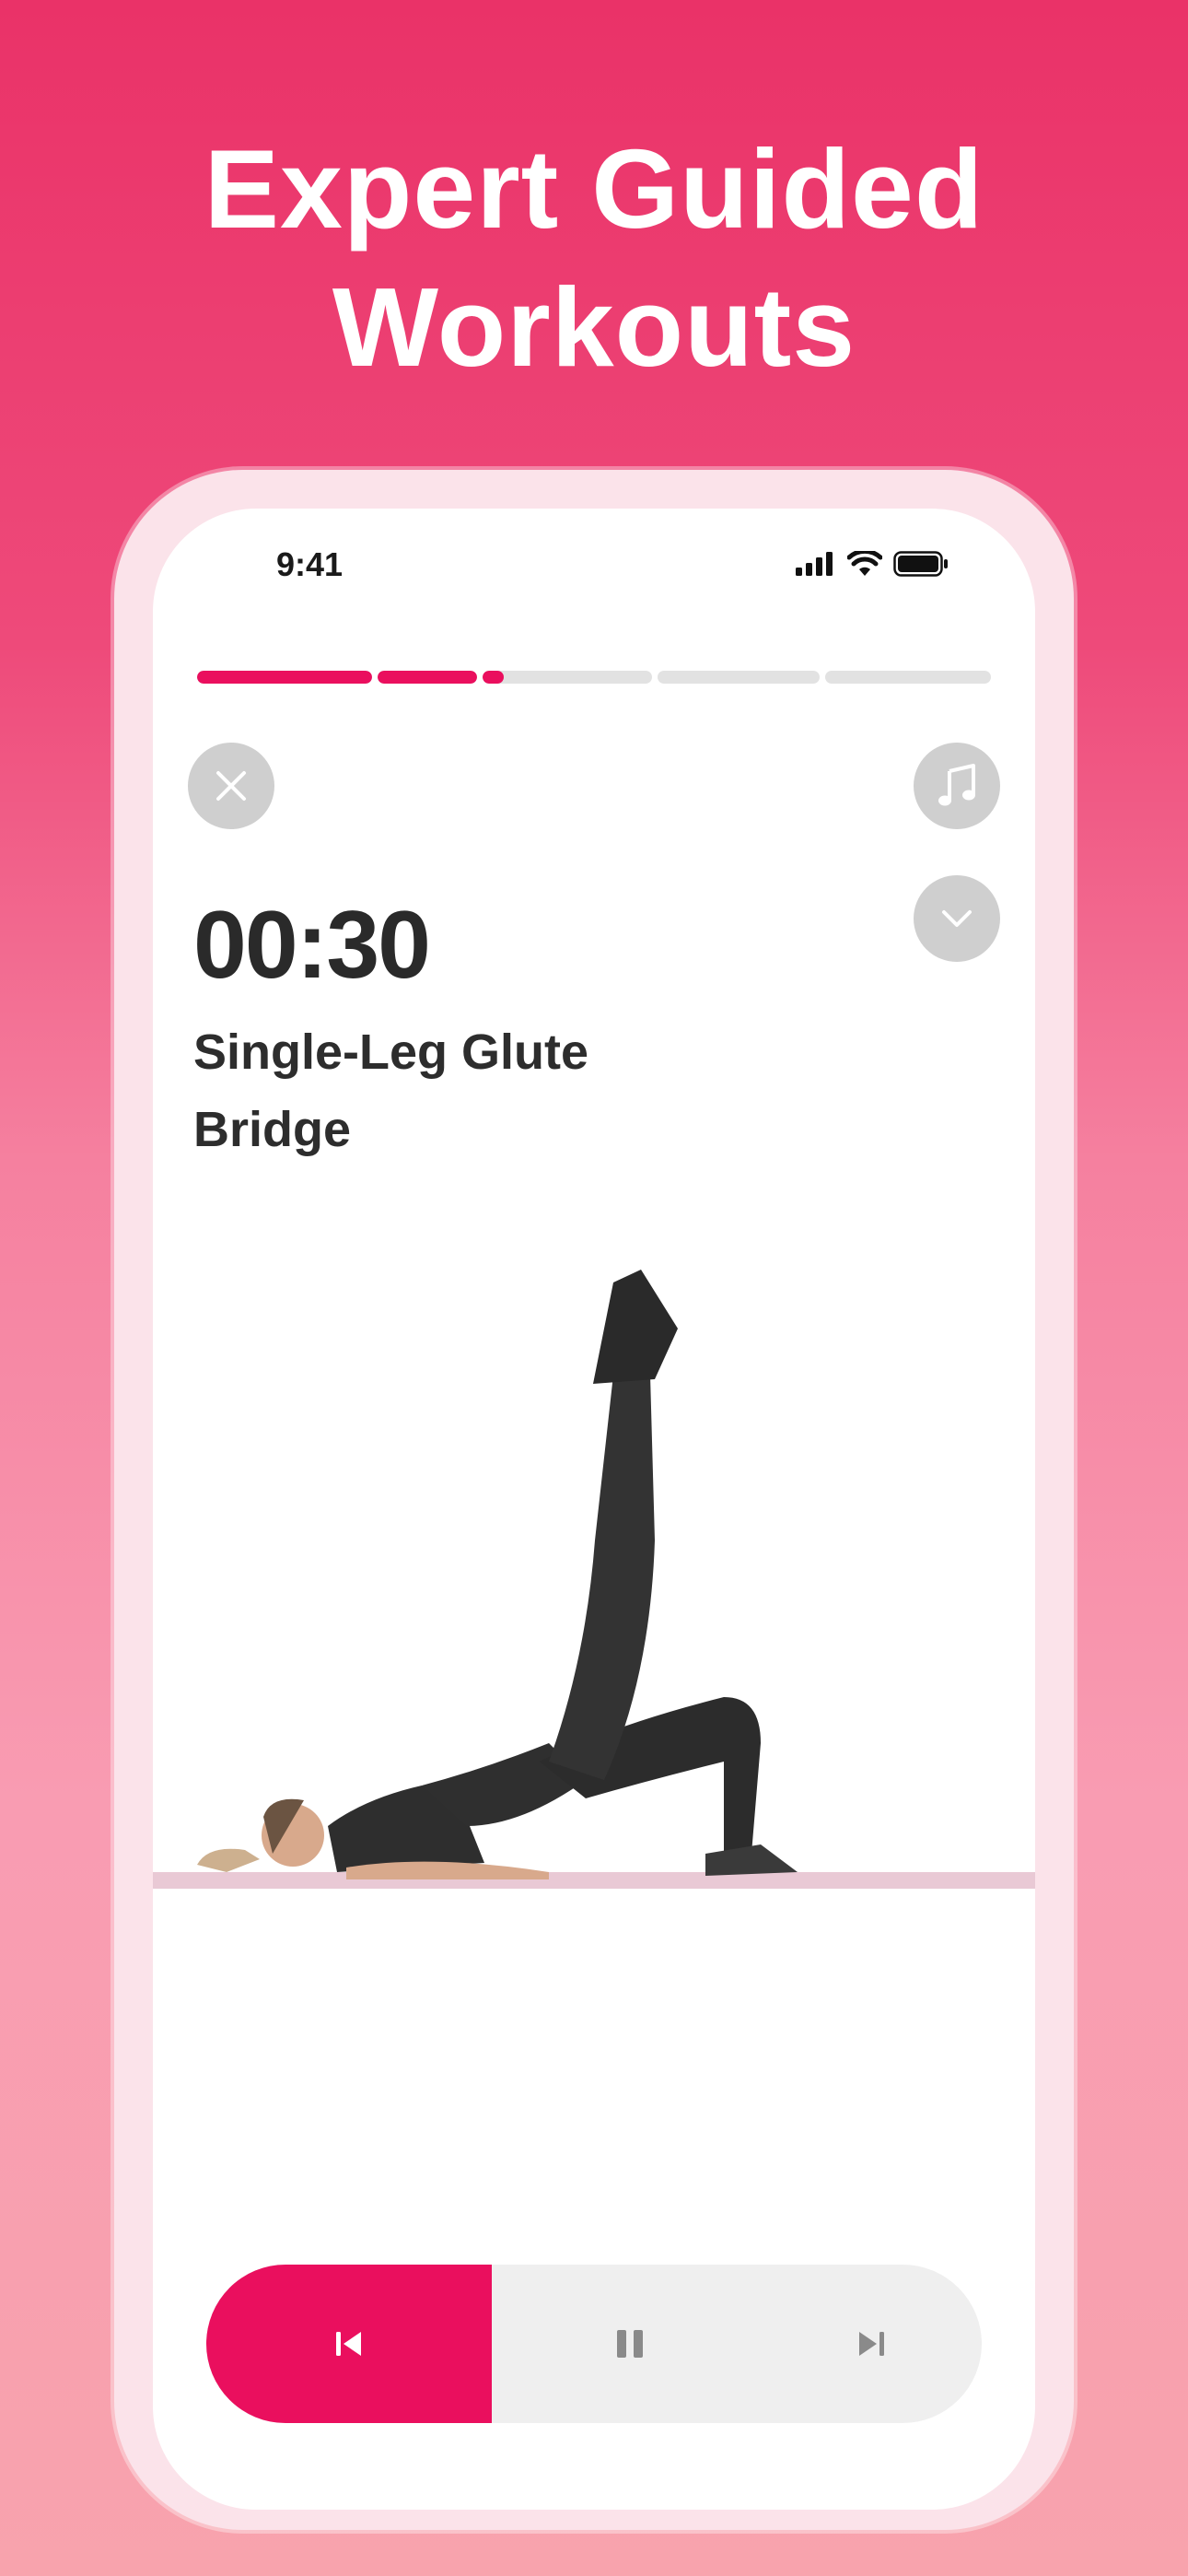 The image size is (1188, 2576). What do you see at coordinates (594, 327) in the screenshot?
I see `promo-headline-line2: Workouts` at bounding box center [594, 327].